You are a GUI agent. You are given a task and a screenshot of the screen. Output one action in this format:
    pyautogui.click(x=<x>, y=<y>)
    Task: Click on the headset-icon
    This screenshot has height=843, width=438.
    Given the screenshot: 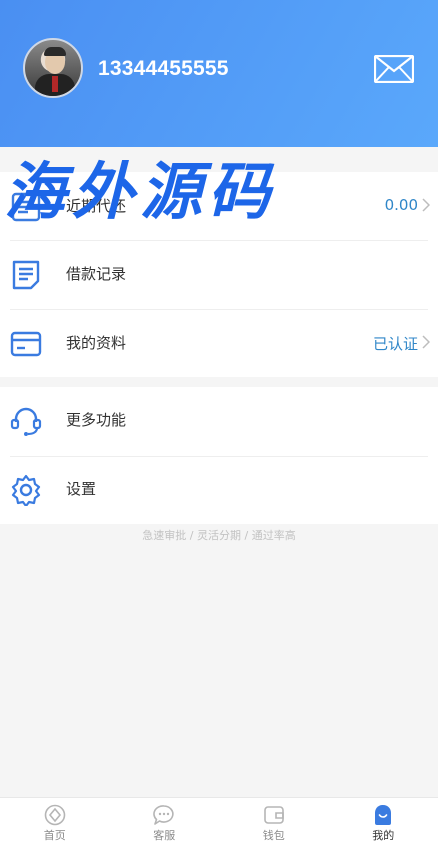 What is the action you would take?
    pyautogui.click(x=26, y=421)
    